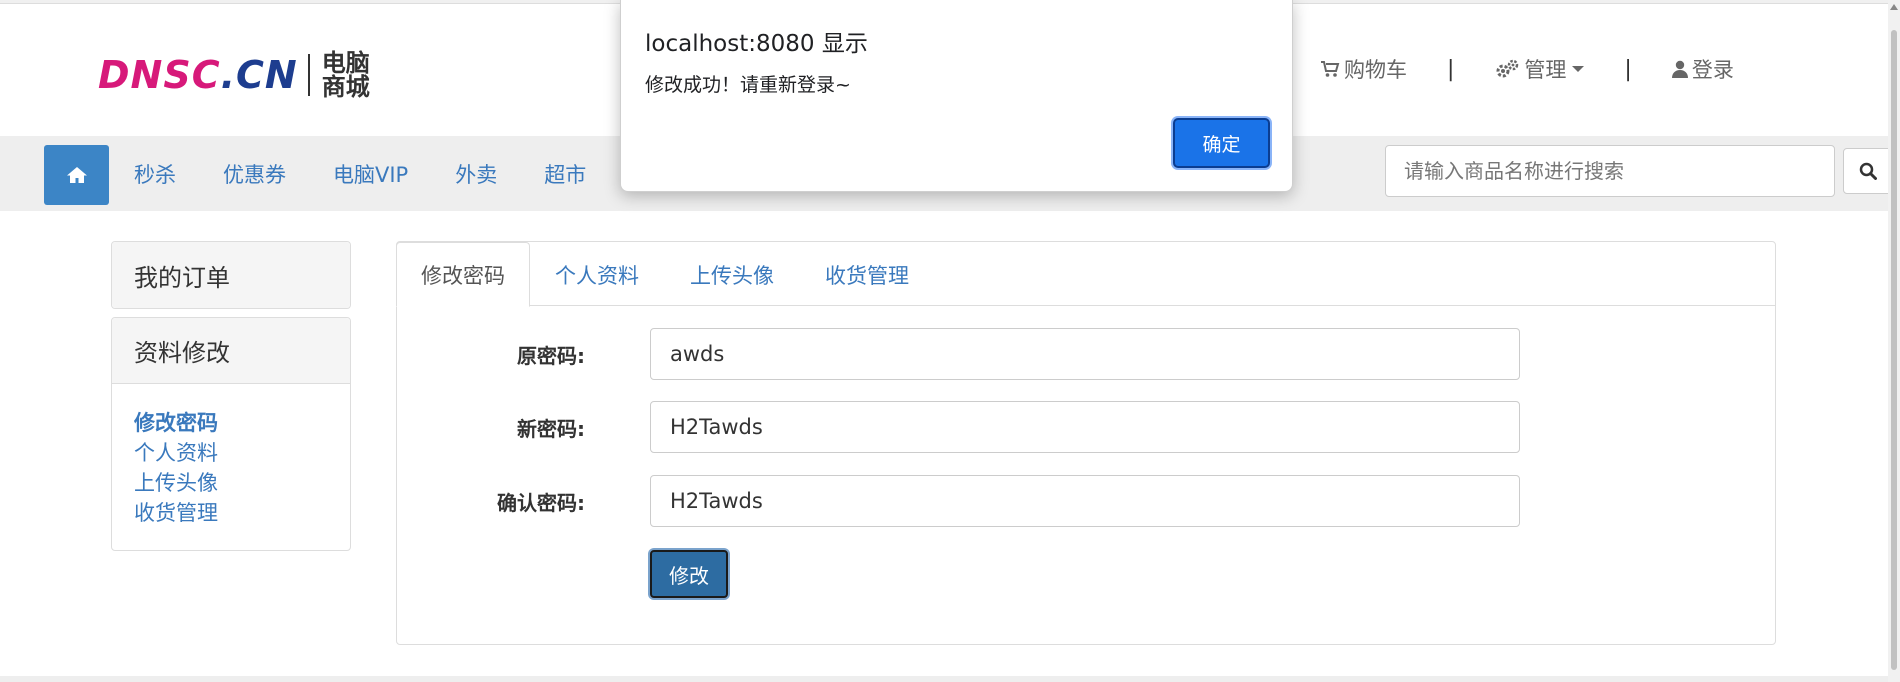 This screenshot has width=1900, height=682. Describe the element at coordinates (267, 75) in the screenshot. I see `logo-wordmark-part2: CN` at that location.